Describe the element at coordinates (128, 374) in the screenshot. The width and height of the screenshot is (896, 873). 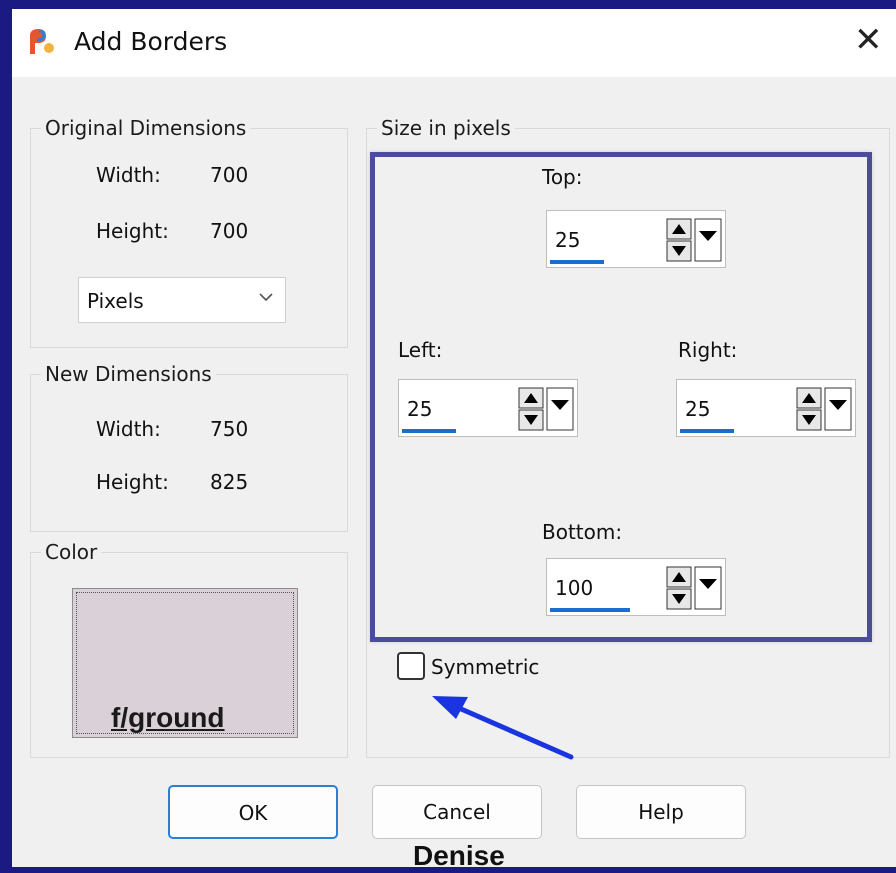
I see `new-dimensions-legend: New Dimensions` at that location.